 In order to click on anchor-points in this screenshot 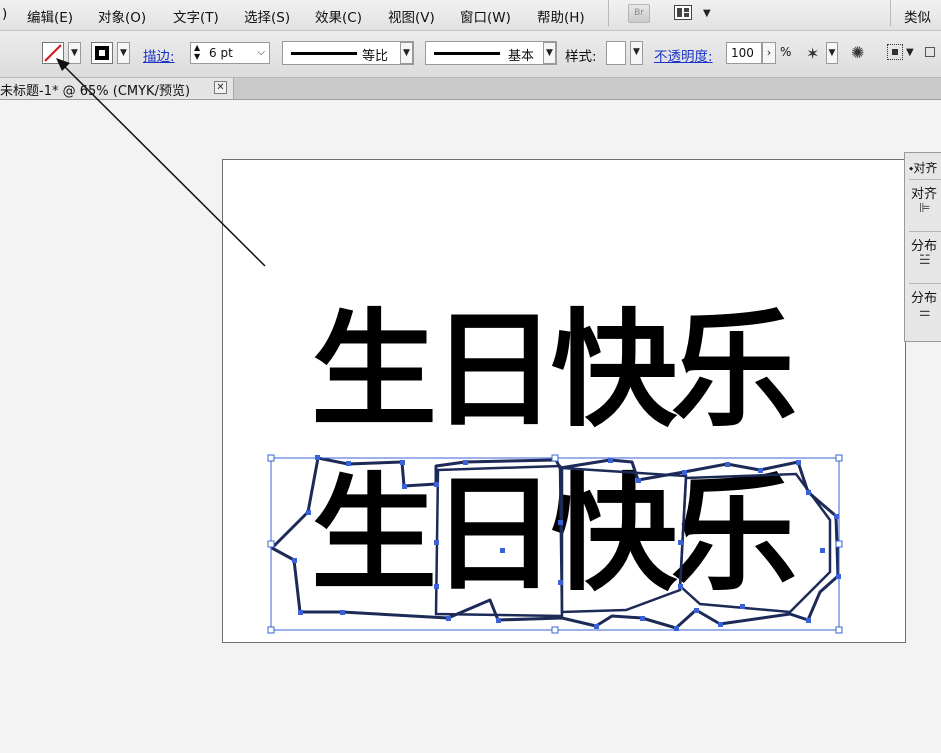, I will do `click(566, 543)`.